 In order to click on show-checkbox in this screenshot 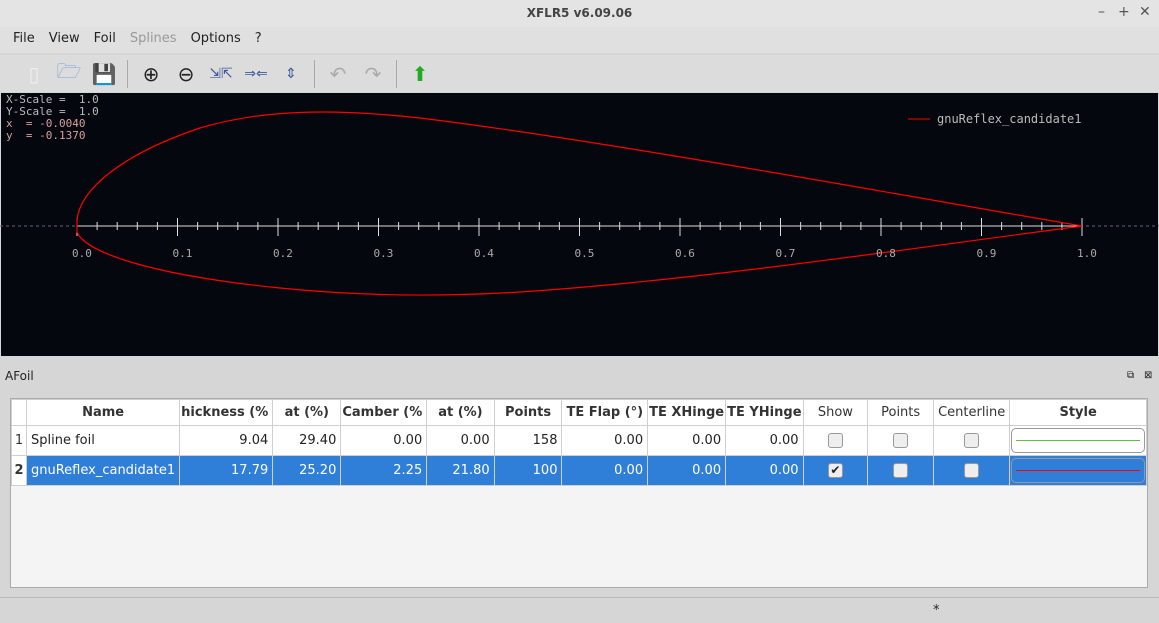, I will do `click(835, 440)`.